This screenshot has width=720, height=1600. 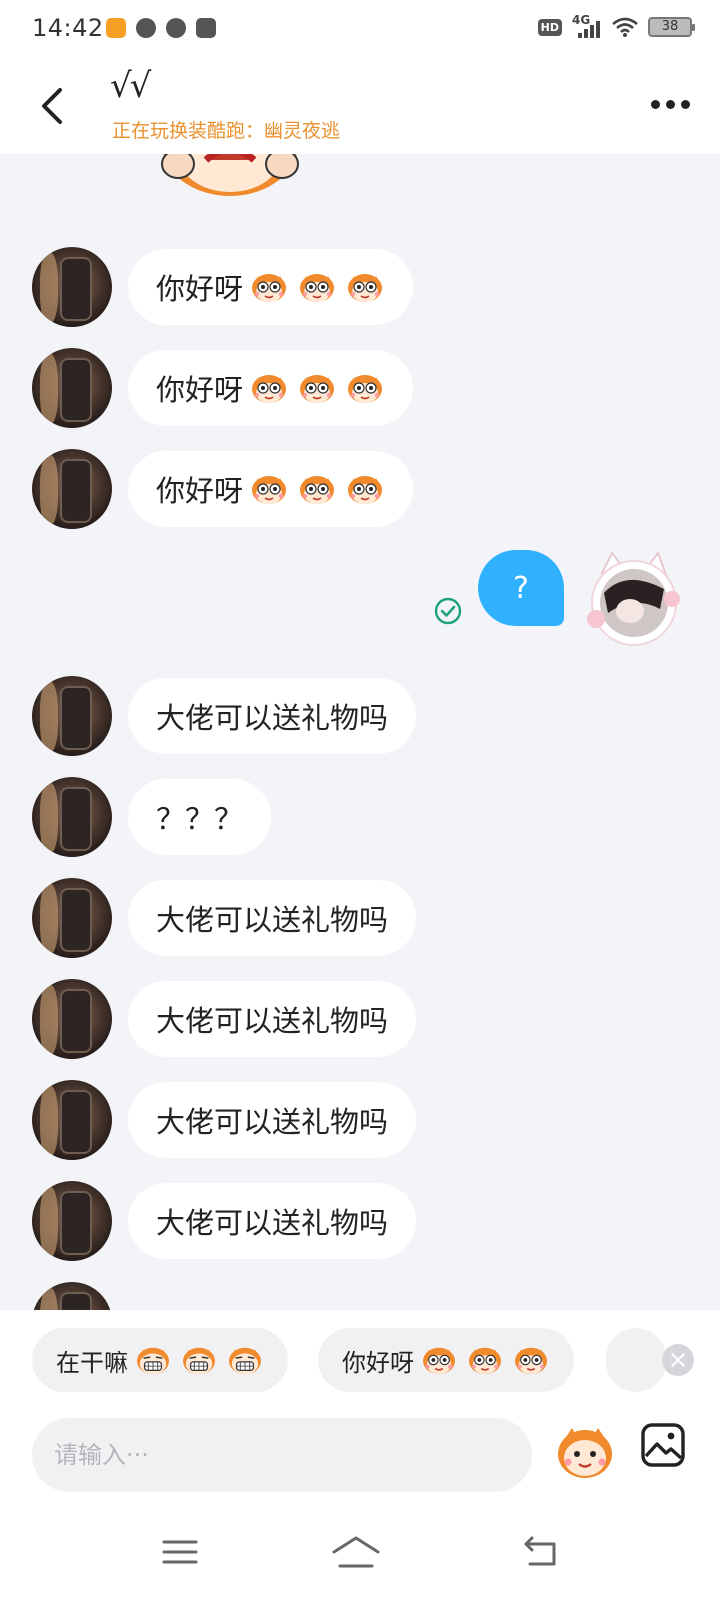 What do you see at coordinates (670, 104) in the screenshot?
I see `more-options-icon` at bounding box center [670, 104].